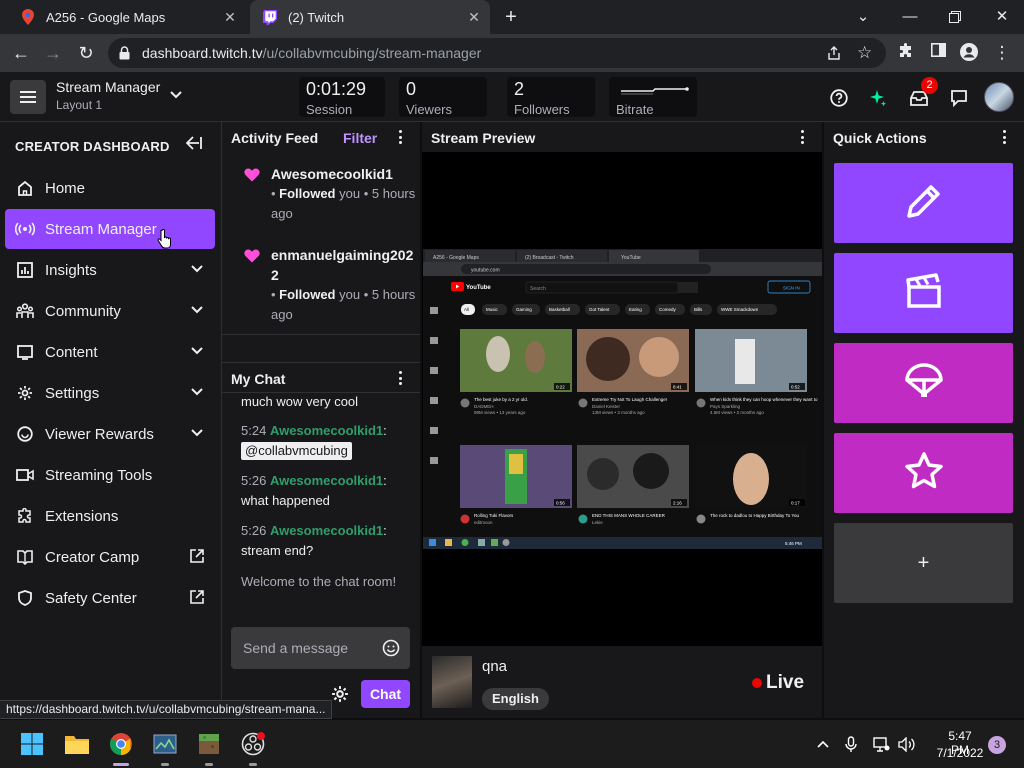 The image size is (1024, 768). Describe the element at coordinates (121, 744) in the screenshot. I see `chrome-icon` at that location.